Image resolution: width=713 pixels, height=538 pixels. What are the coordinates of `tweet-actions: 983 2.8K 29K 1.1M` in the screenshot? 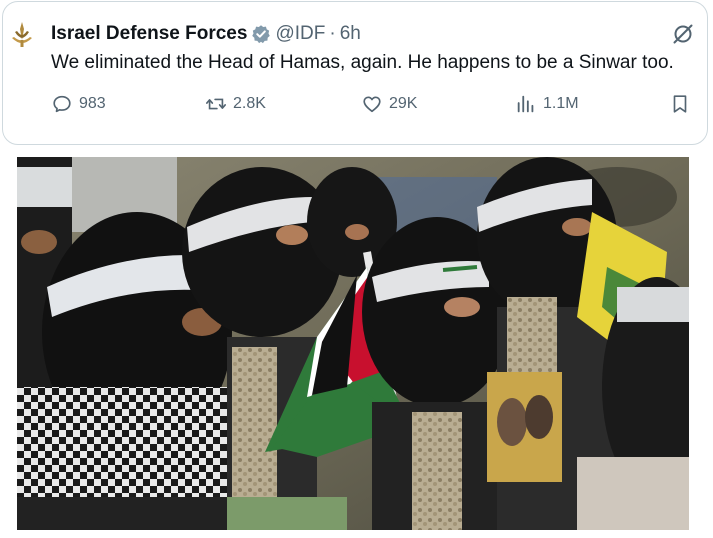 It's located at (374, 107).